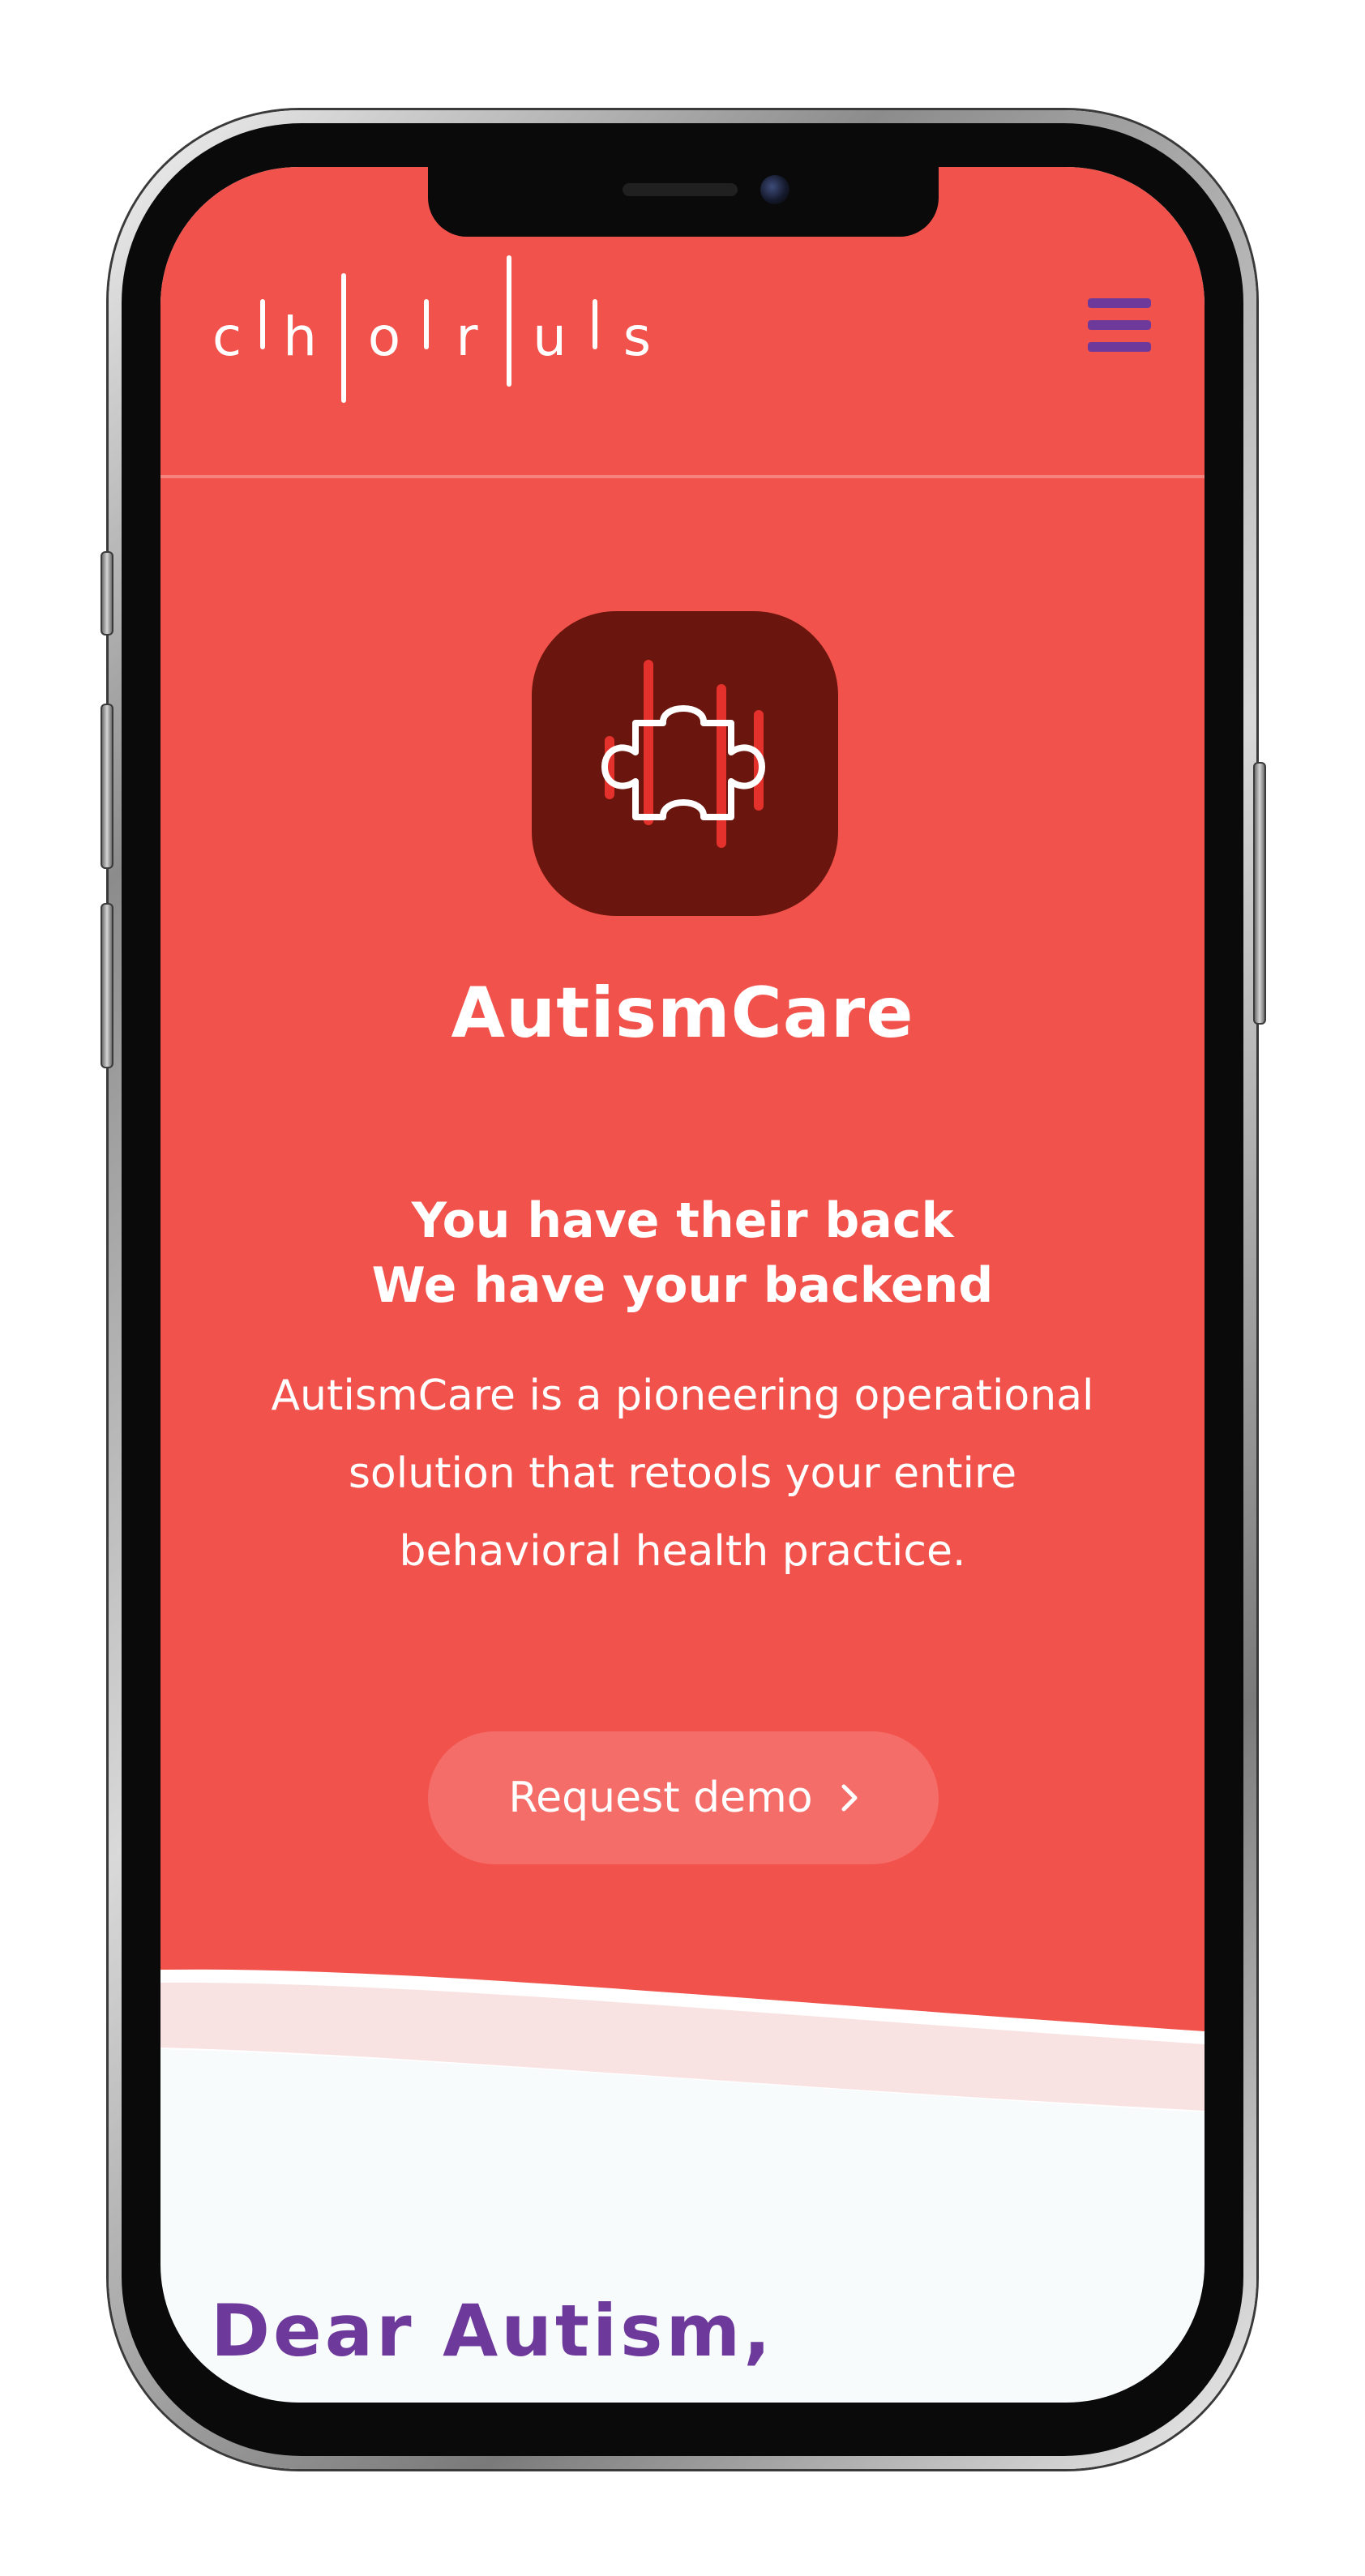  Describe the element at coordinates (682, 1551) in the screenshot. I see `description-line-3: behavioral health practice.` at that location.